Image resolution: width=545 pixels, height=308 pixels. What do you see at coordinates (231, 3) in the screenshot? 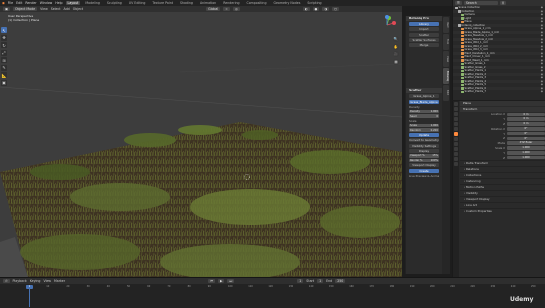
I see `workspace-tab-rendering: Rendering` at bounding box center [231, 3].